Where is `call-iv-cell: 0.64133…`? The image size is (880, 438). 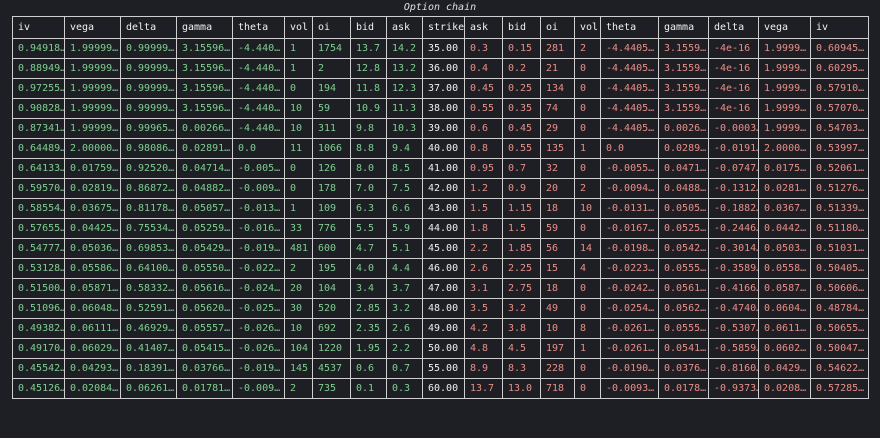
call-iv-cell: 0.64133… is located at coordinates (38, 168).